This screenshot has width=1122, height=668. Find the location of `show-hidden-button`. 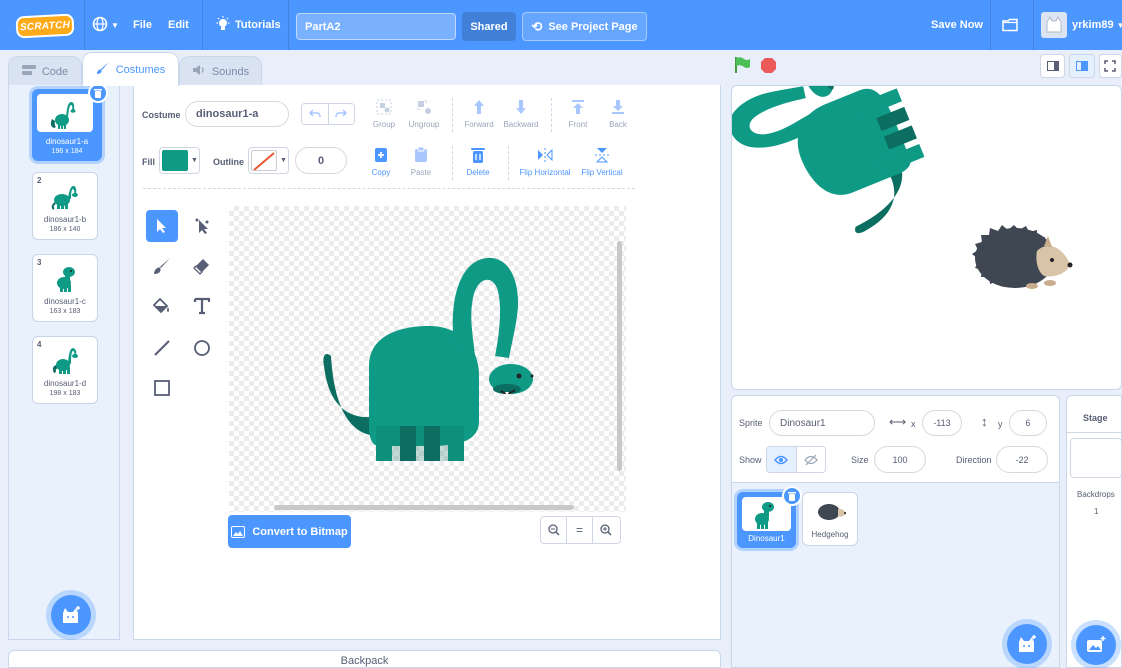

show-hidden-button is located at coordinates (810, 459).